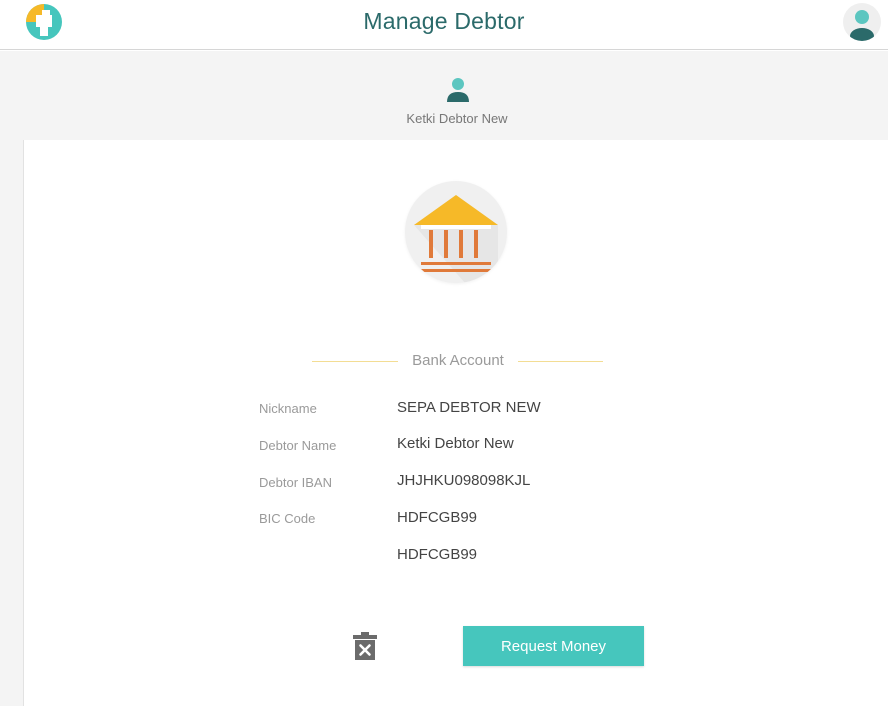 This screenshot has width=888, height=706. I want to click on page-title: Manage Debtor, so click(444, 21).